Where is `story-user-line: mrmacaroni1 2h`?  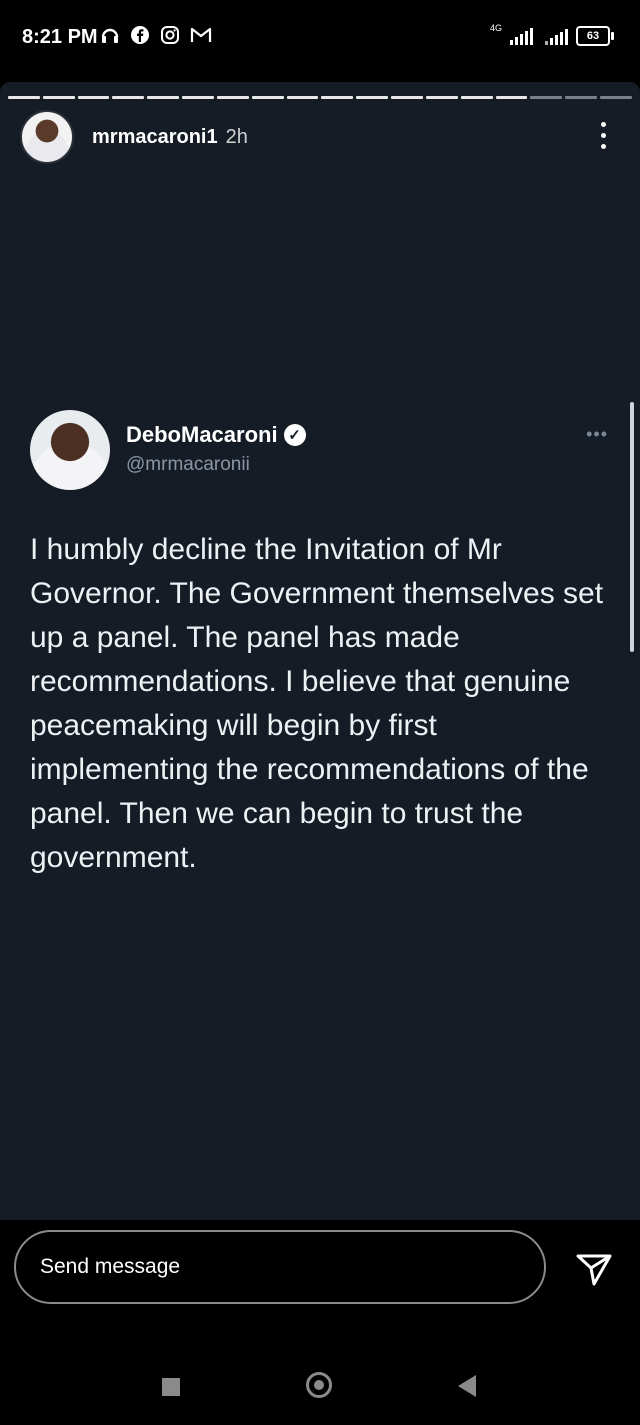
story-user-line: mrmacaroni1 2h is located at coordinates (170, 137).